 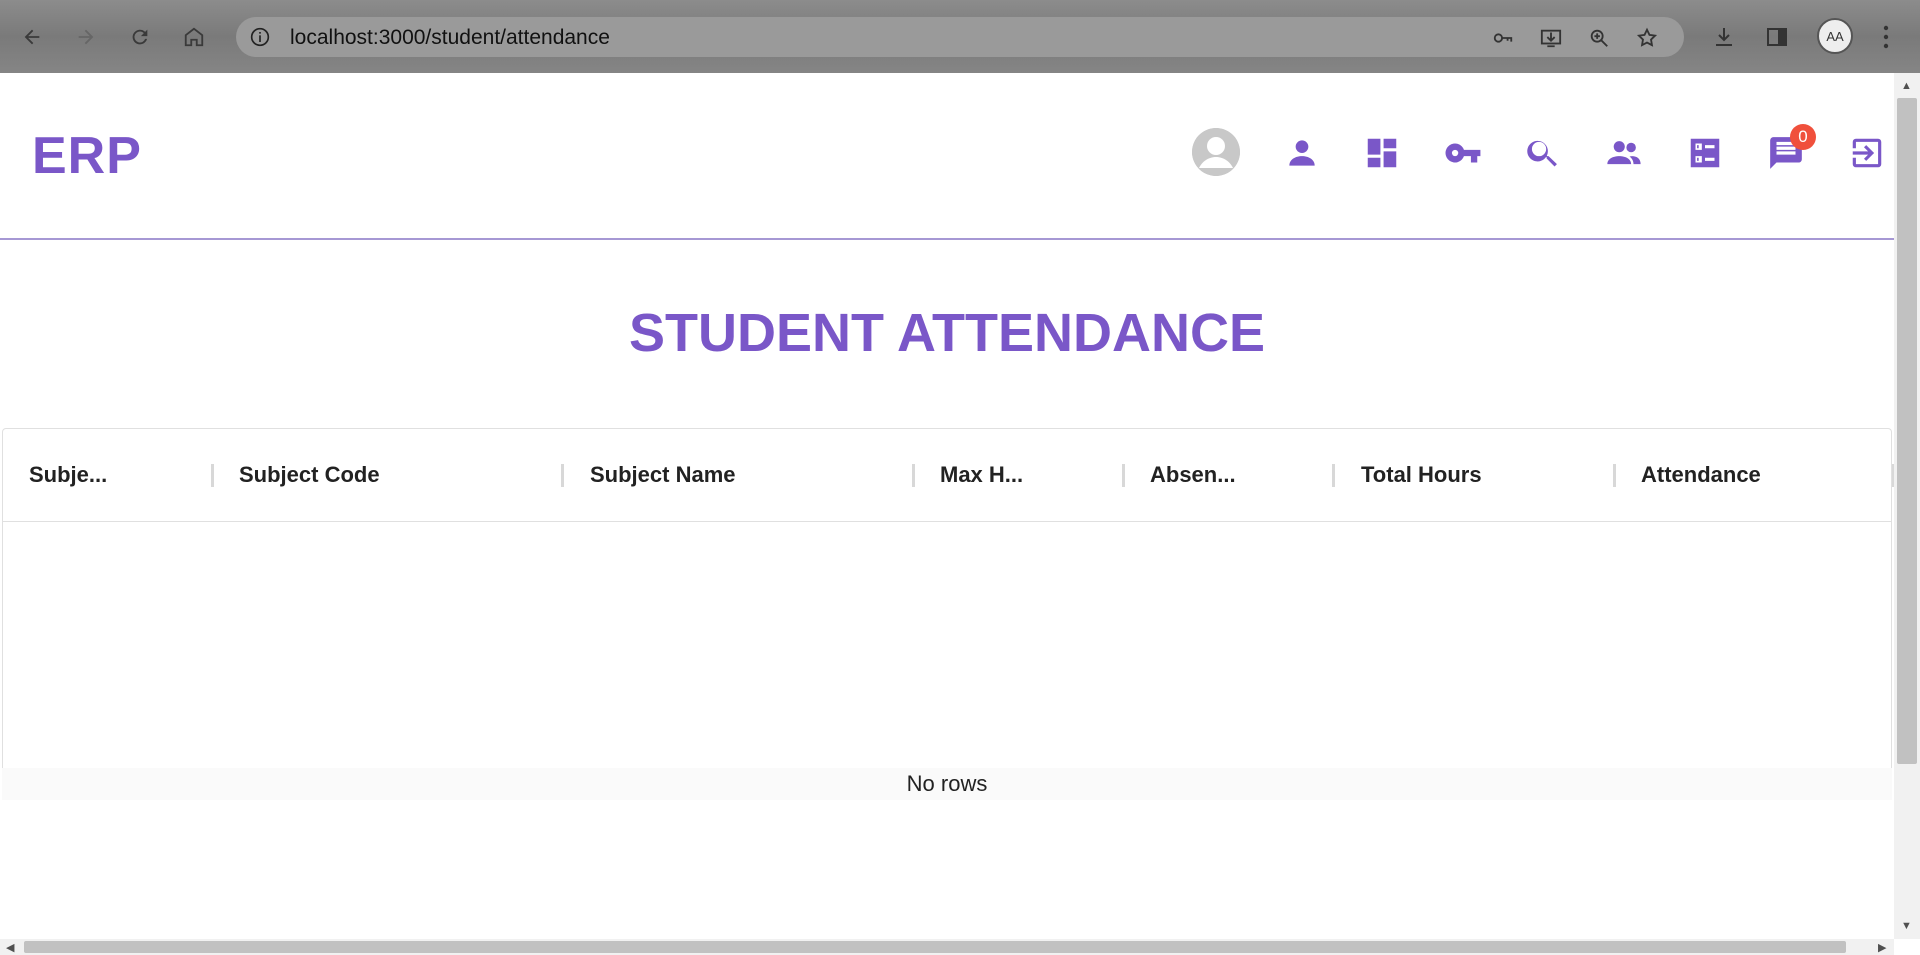 I want to click on app-logo: ERP, so click(x=87, y=156).